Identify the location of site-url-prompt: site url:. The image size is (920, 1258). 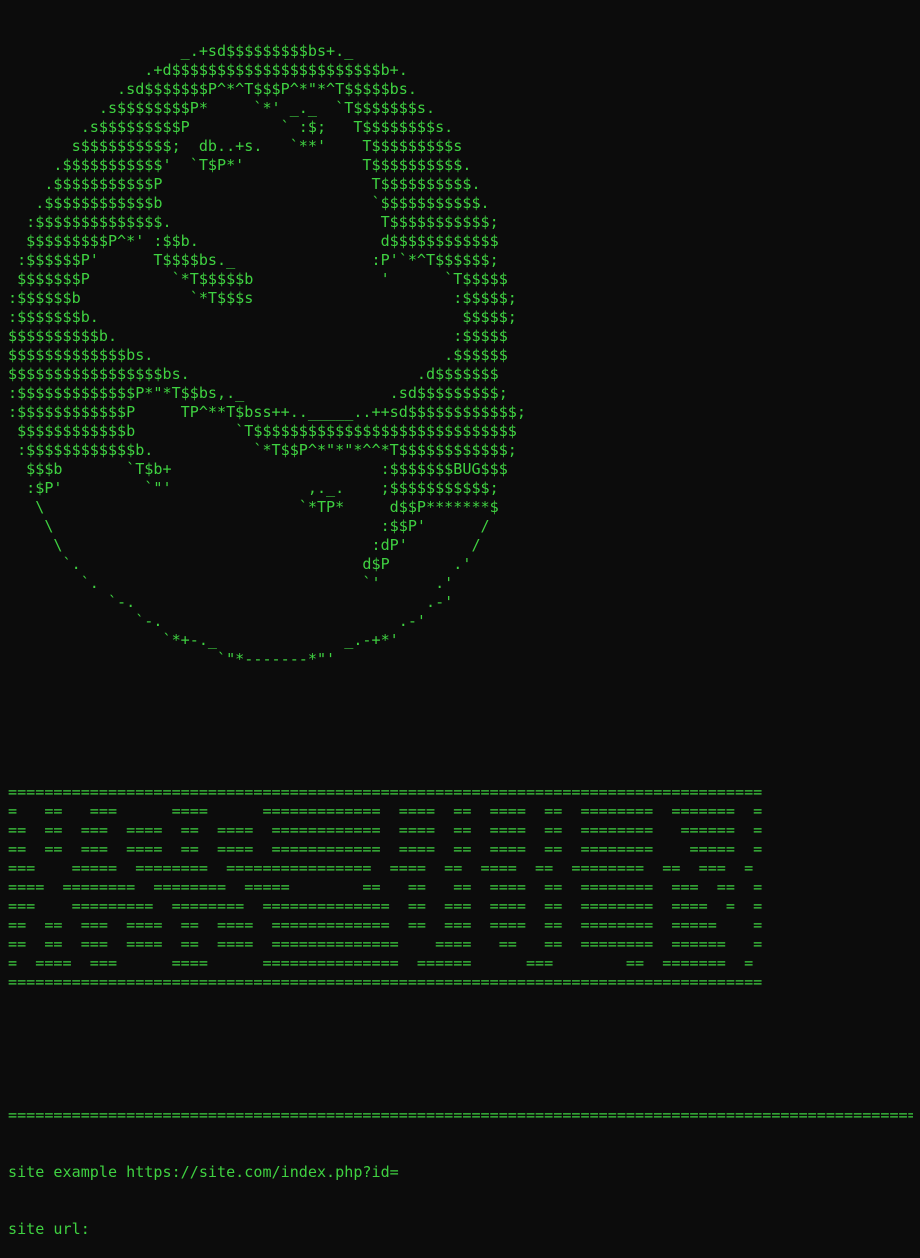
(460, 1229).